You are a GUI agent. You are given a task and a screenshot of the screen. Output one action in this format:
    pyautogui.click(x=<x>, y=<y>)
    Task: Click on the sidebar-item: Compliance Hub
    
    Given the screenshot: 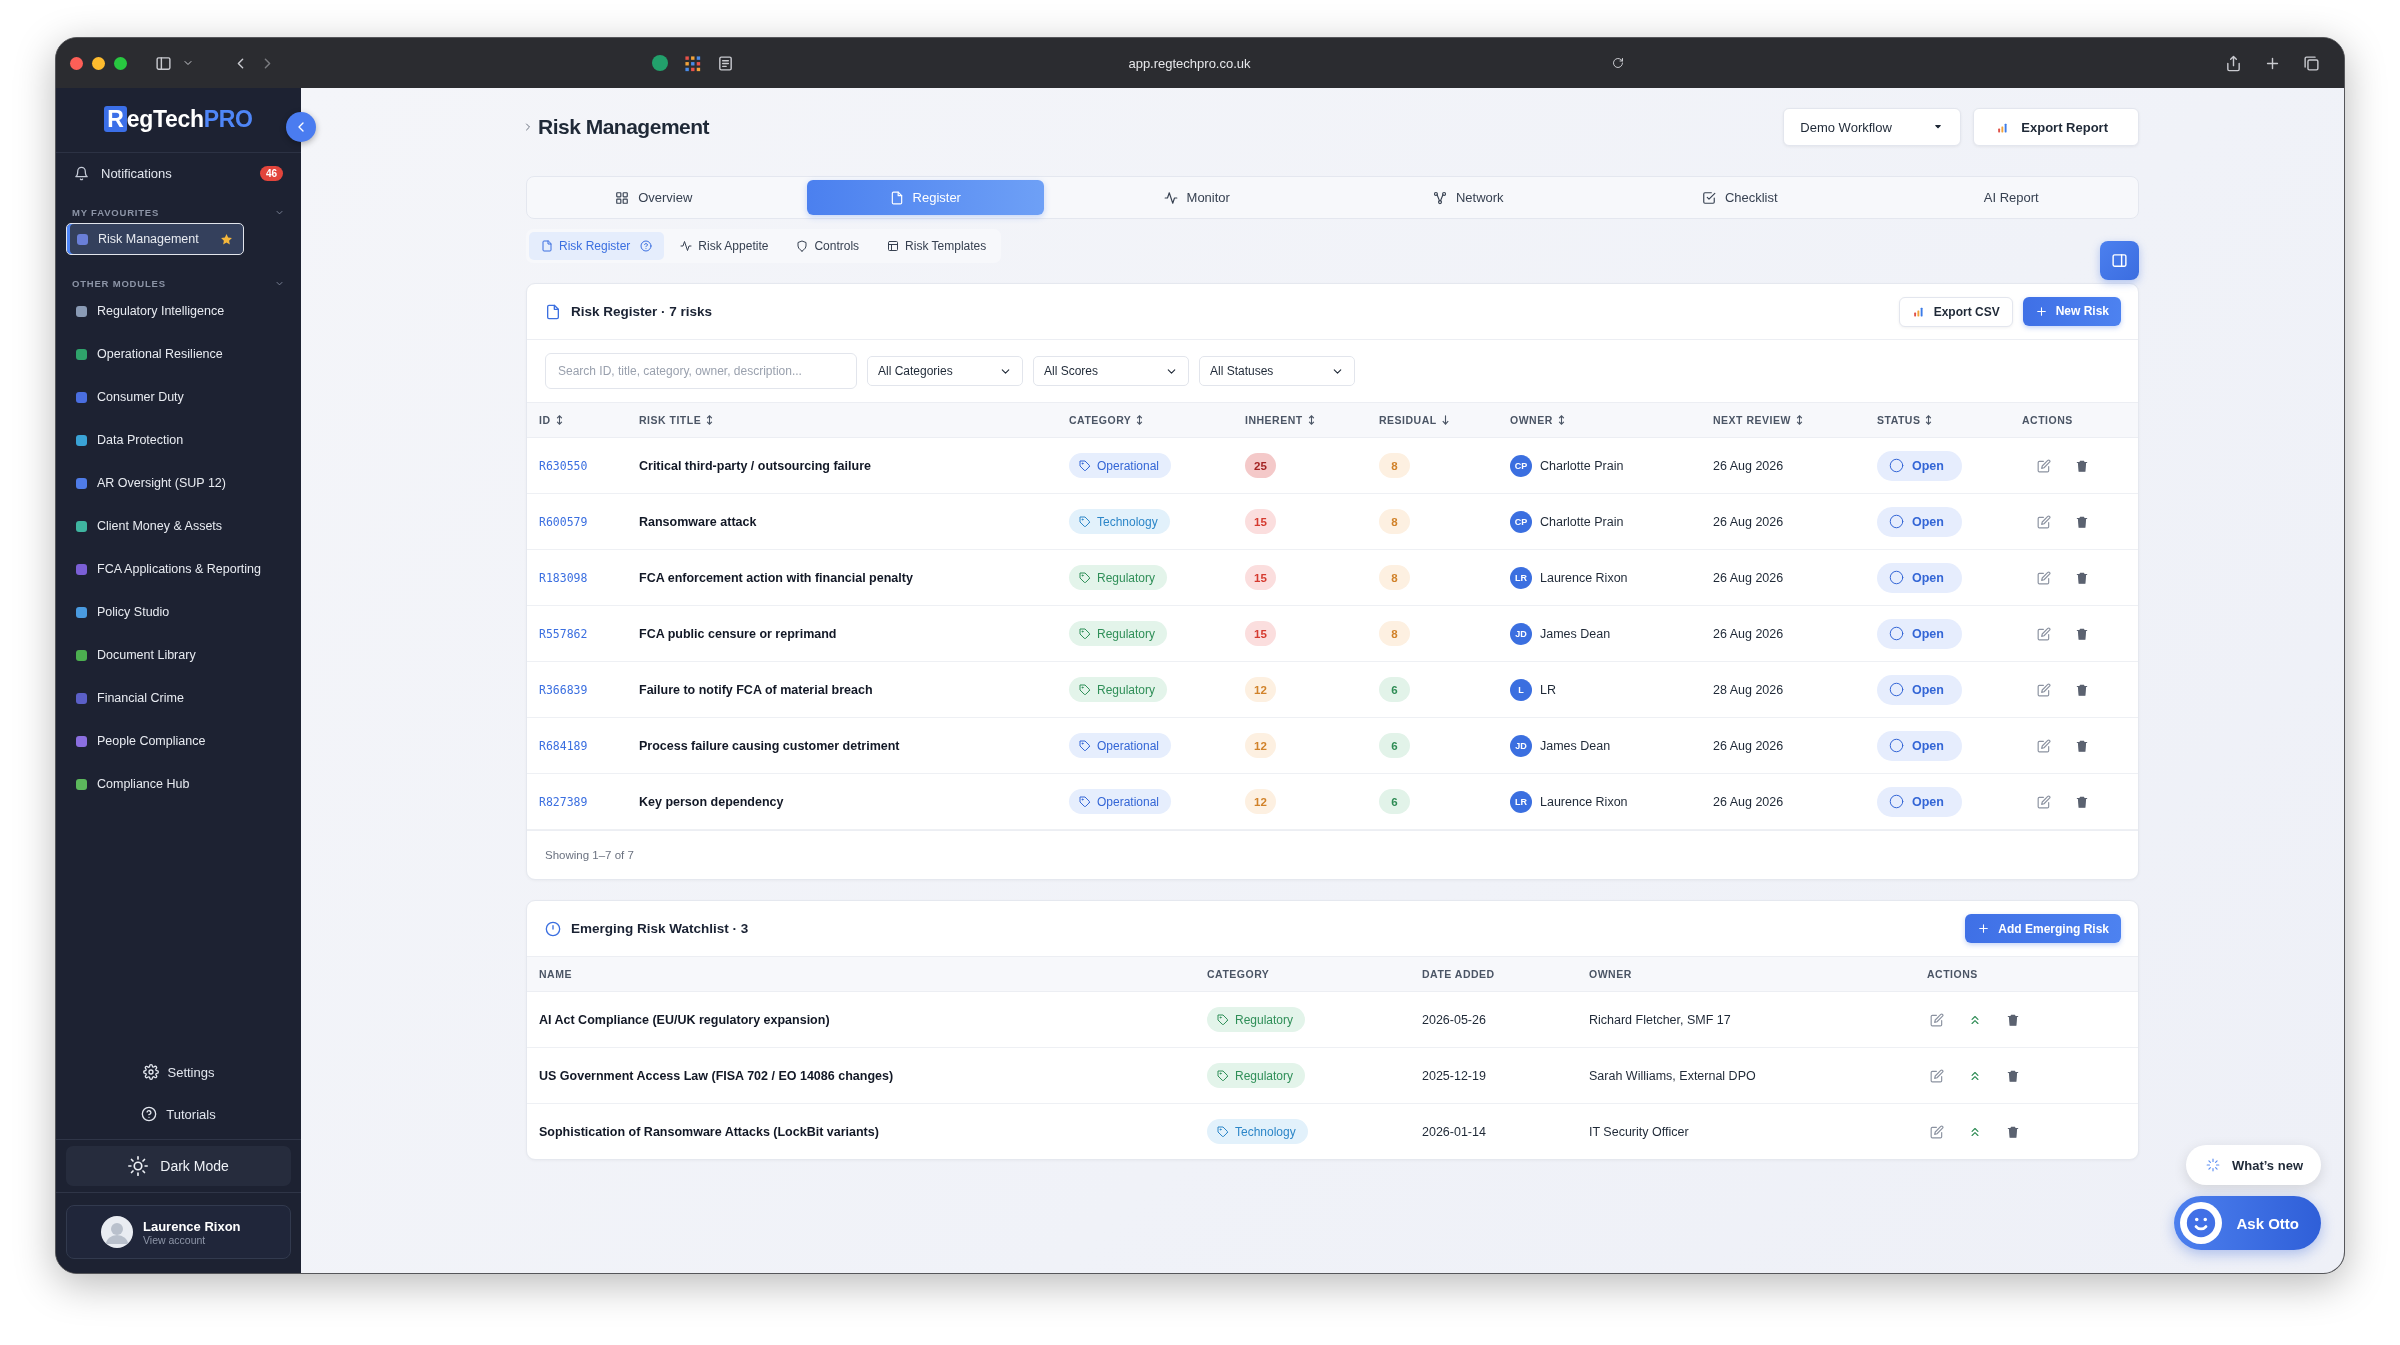 What is the action you would take?
    pyautogui.click(x=178, y=784)
    